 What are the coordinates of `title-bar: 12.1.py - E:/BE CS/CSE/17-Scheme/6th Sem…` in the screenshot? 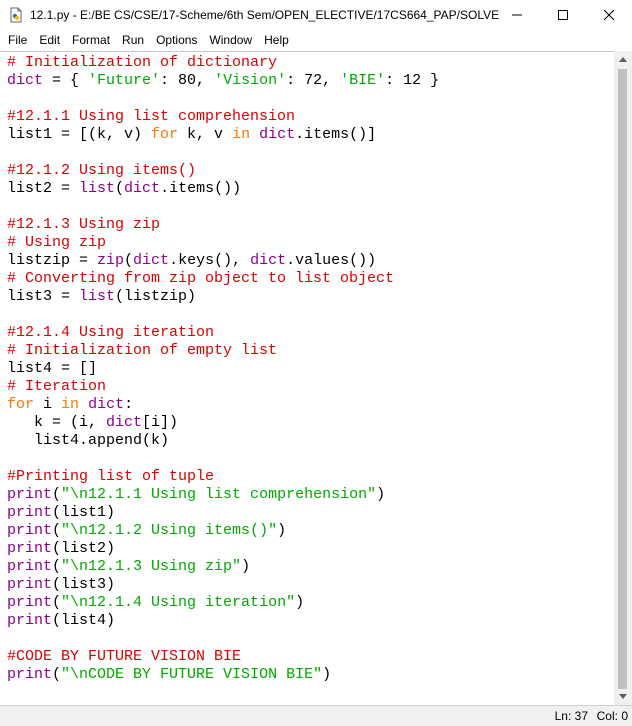 It's located at (316, 15).